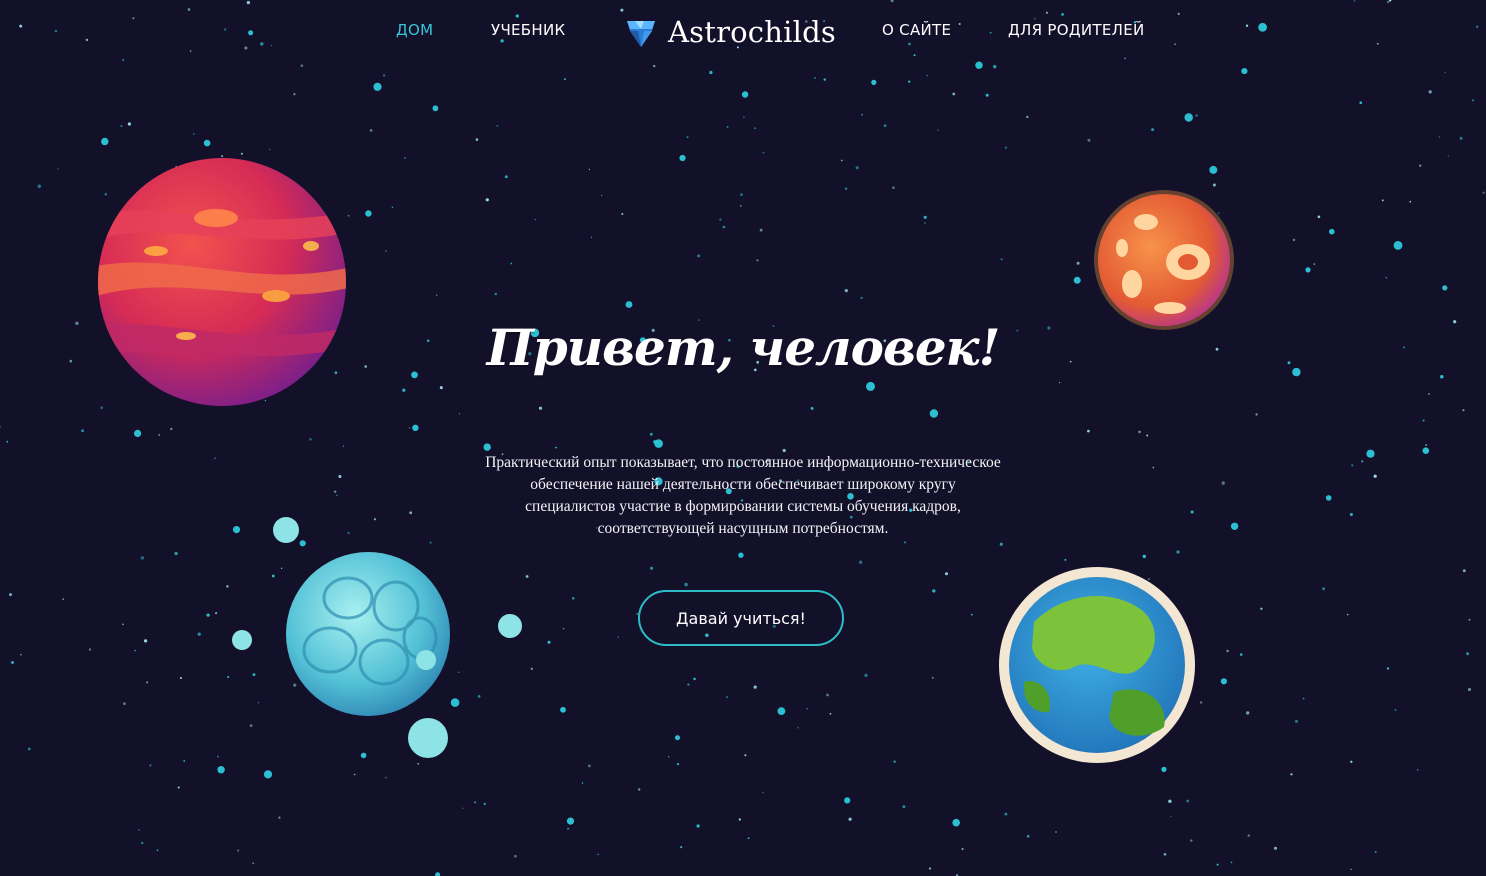 The height and width of the screenshot is (876, 1486). I want to click on blue-moon-planet-illustration, so click(377, 637).